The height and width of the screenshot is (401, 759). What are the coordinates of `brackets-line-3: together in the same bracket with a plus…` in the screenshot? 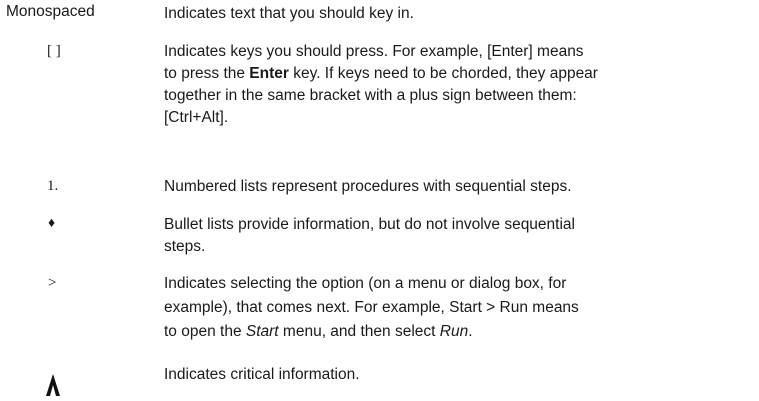 It's located at (370, 95).